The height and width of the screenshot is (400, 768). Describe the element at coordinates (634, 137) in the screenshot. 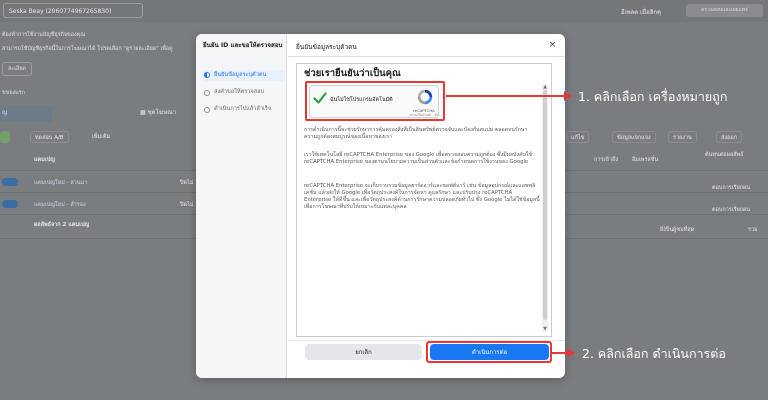

I see `breakdown-button: ข้อมูลแจกแจง` at that location.